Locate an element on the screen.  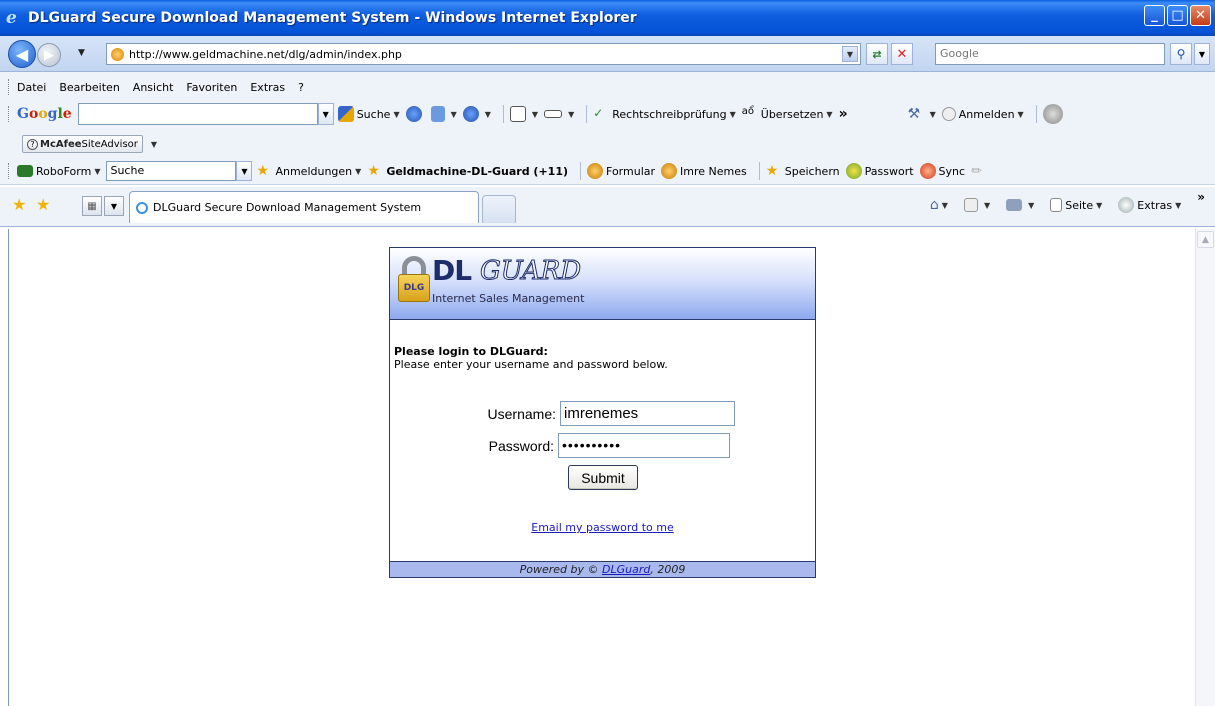
sync-button: Sync is located at coordinates (942, 171).